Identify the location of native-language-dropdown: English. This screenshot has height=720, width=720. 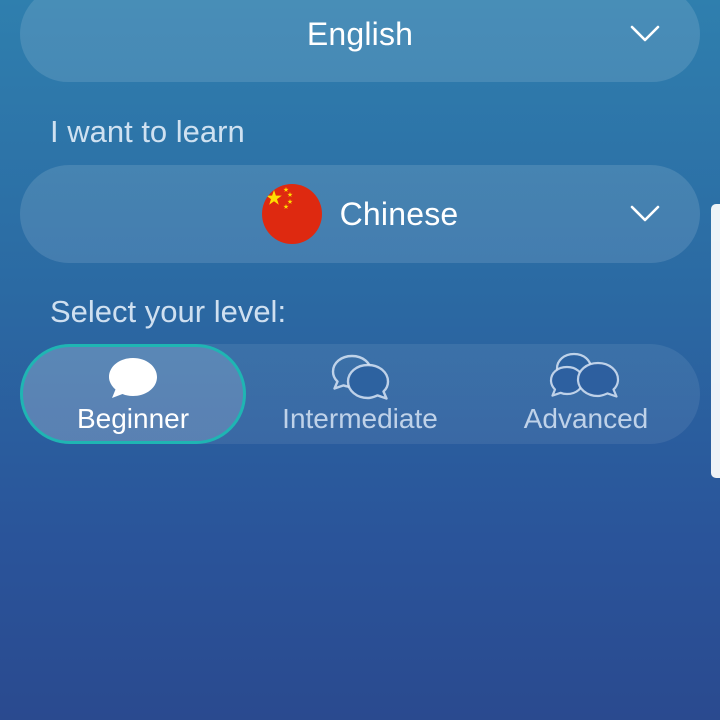
(360, 41).